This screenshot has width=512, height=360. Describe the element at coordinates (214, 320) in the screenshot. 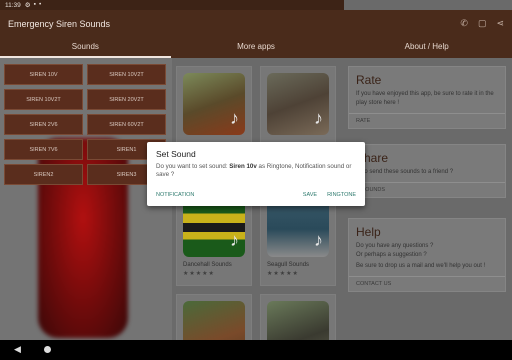

I see `horse-thumbnail` at that location.